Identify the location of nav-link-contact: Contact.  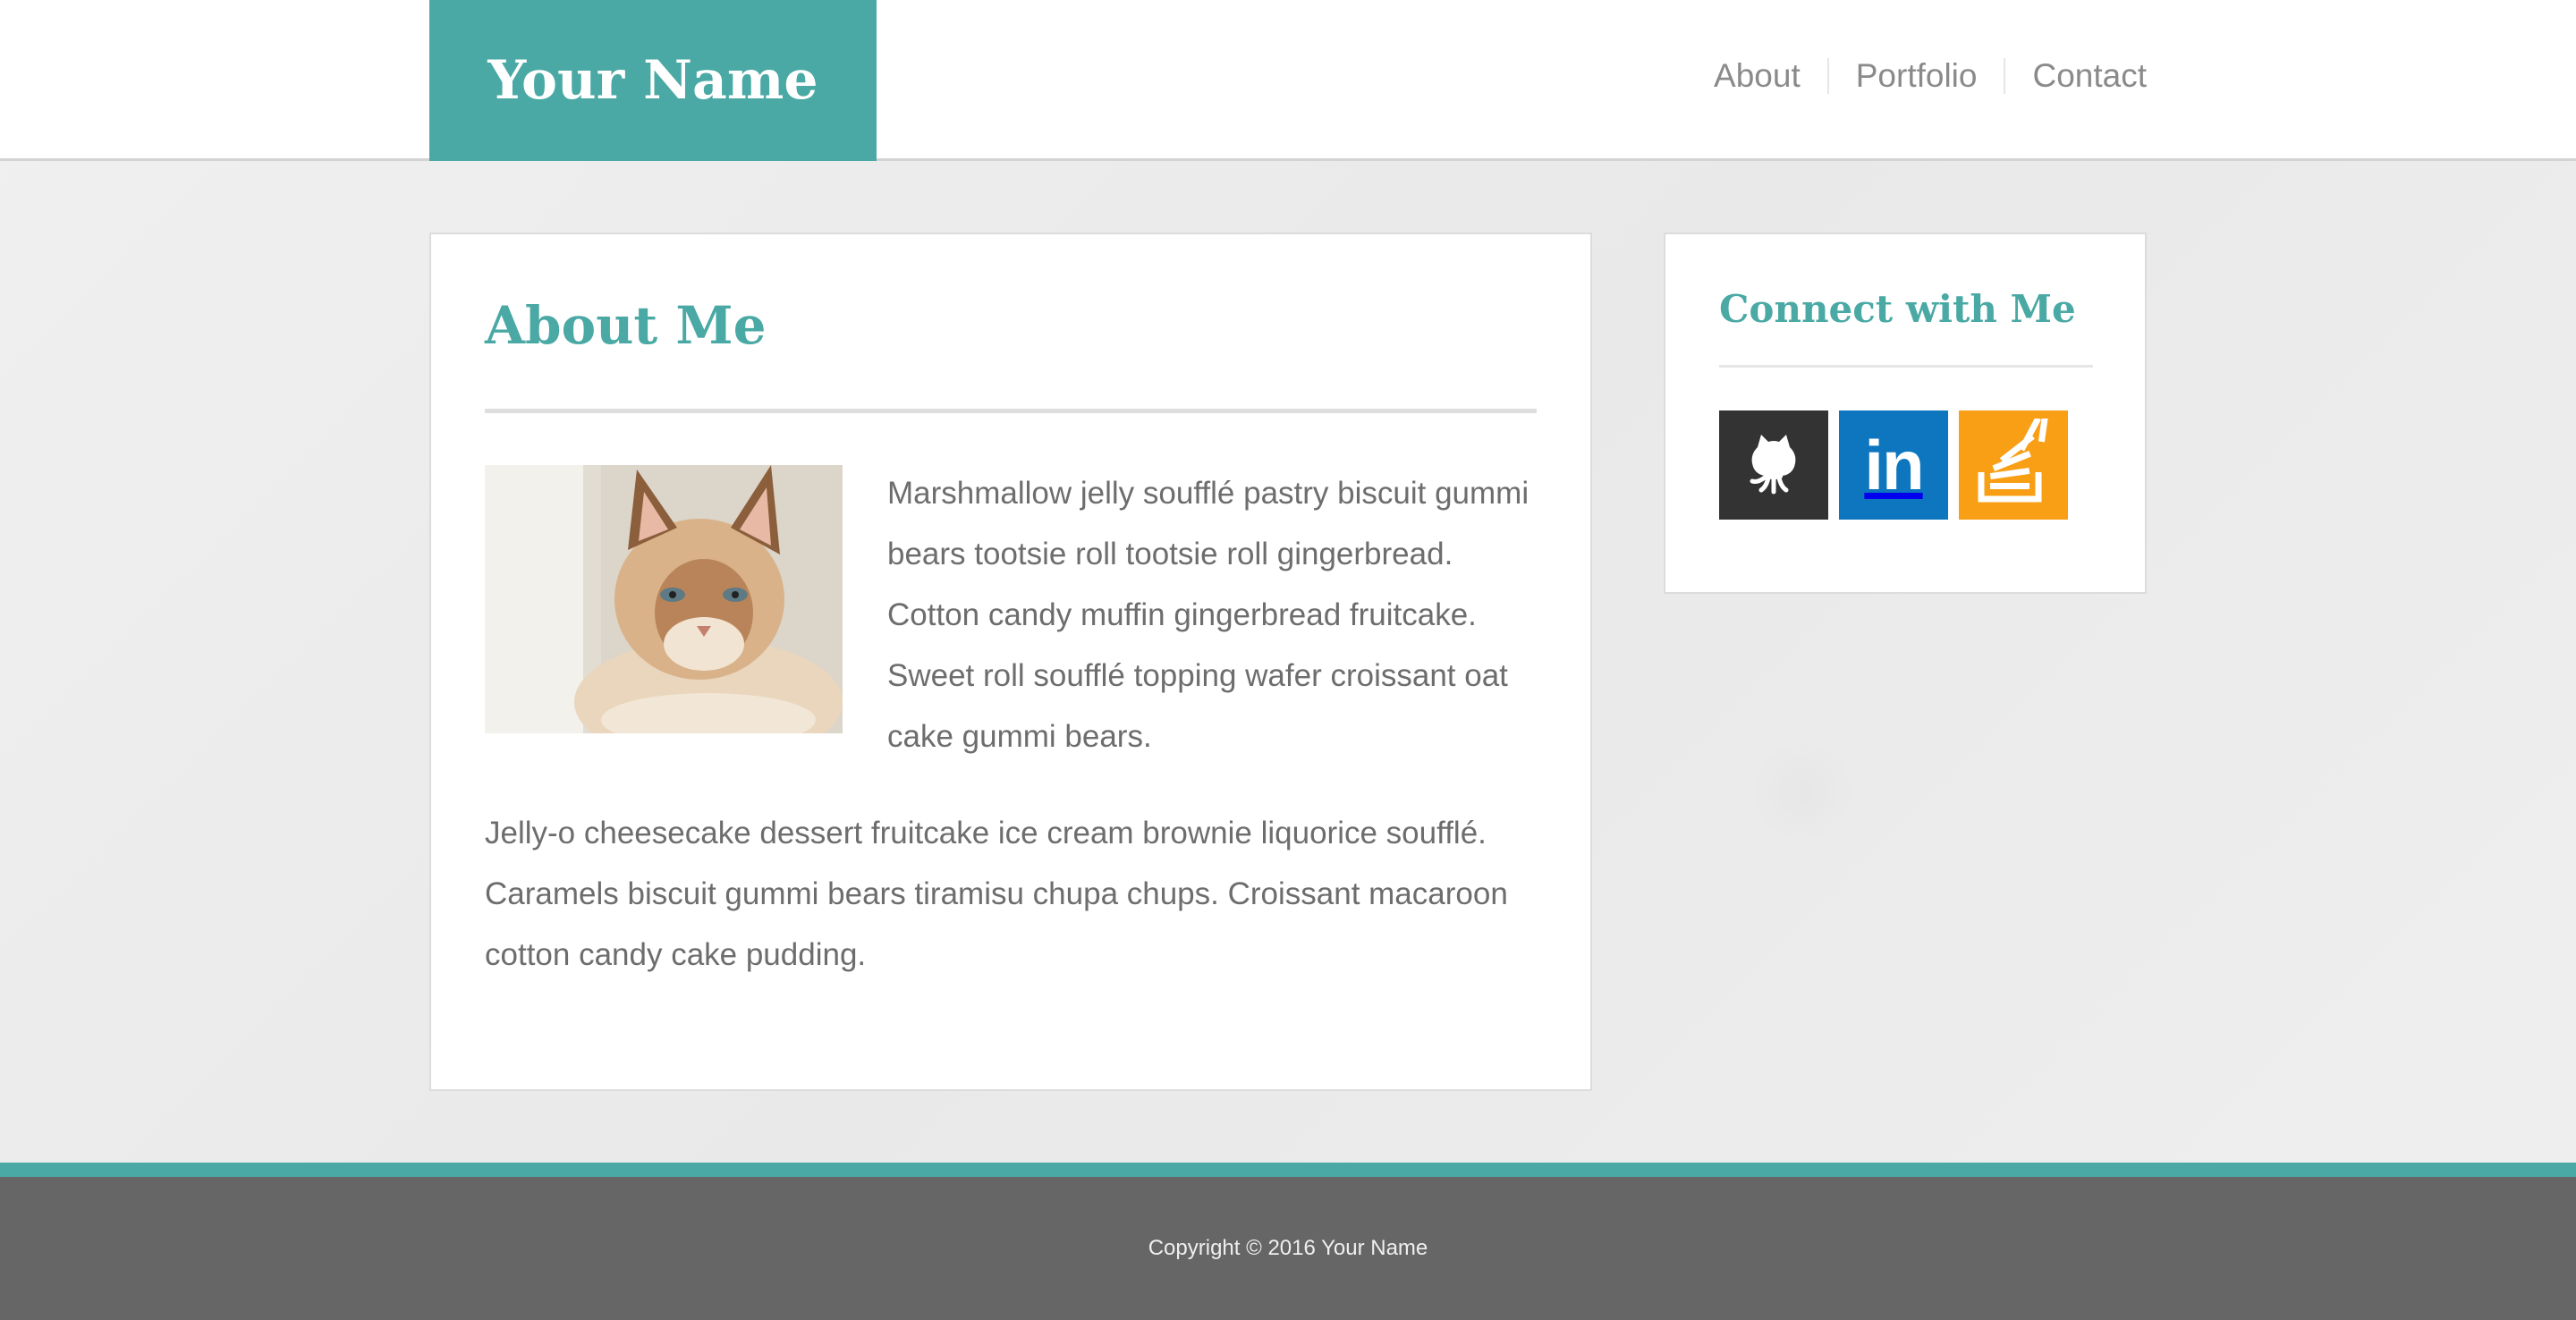
(2075, 76).